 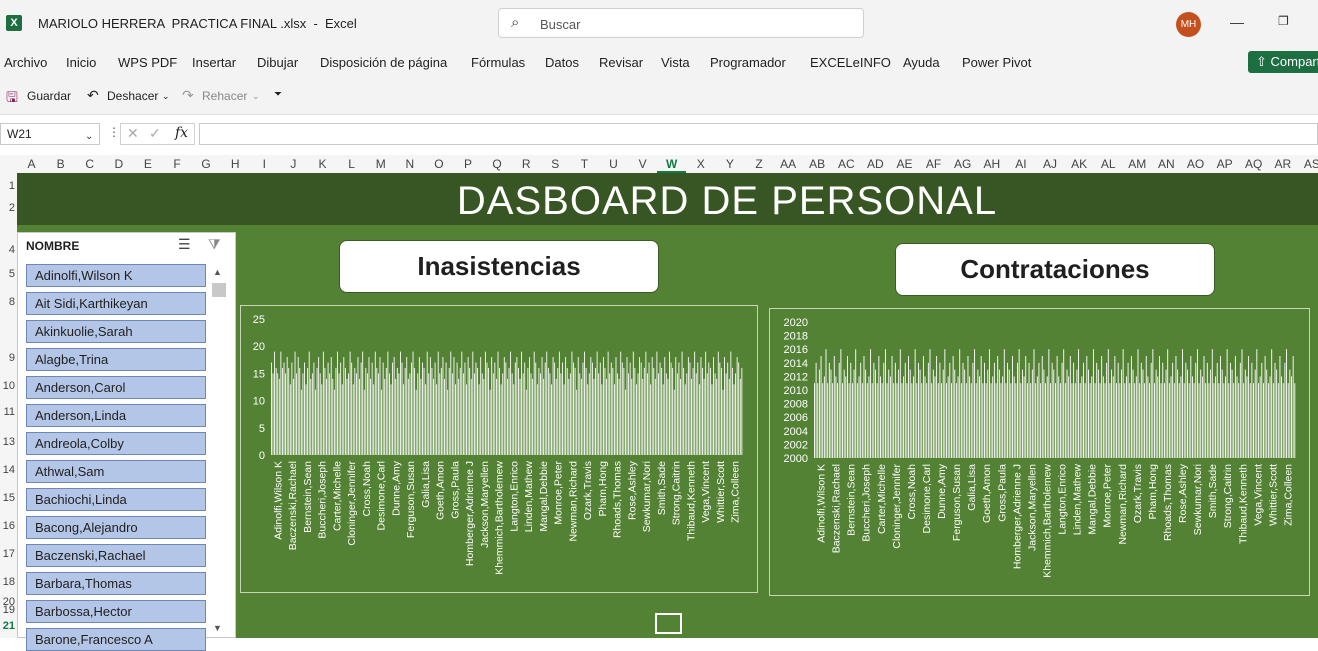 I want to click on column-header-y: Y, so click(x=729, y=164).